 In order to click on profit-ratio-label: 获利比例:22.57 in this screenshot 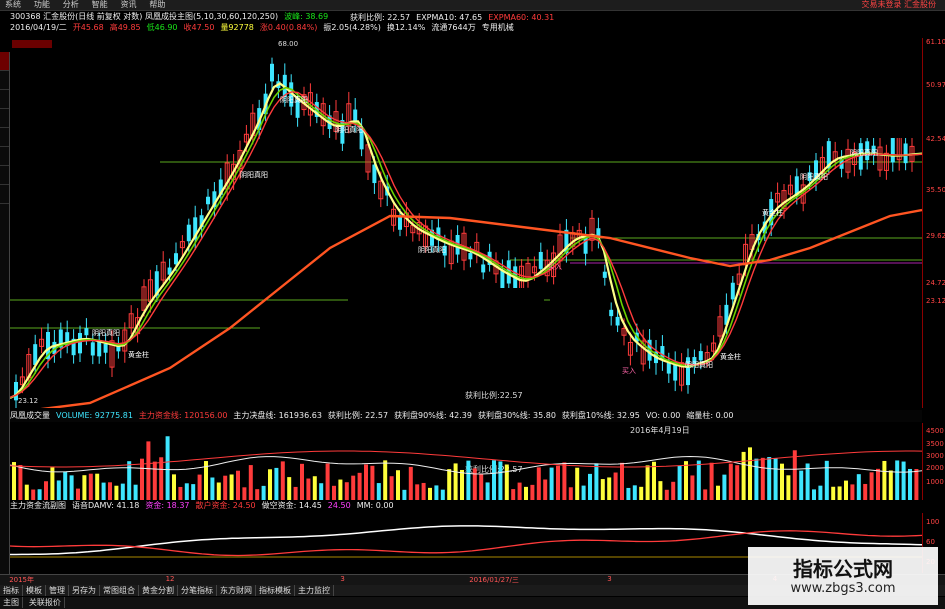, I will do `click(494, 395)`.